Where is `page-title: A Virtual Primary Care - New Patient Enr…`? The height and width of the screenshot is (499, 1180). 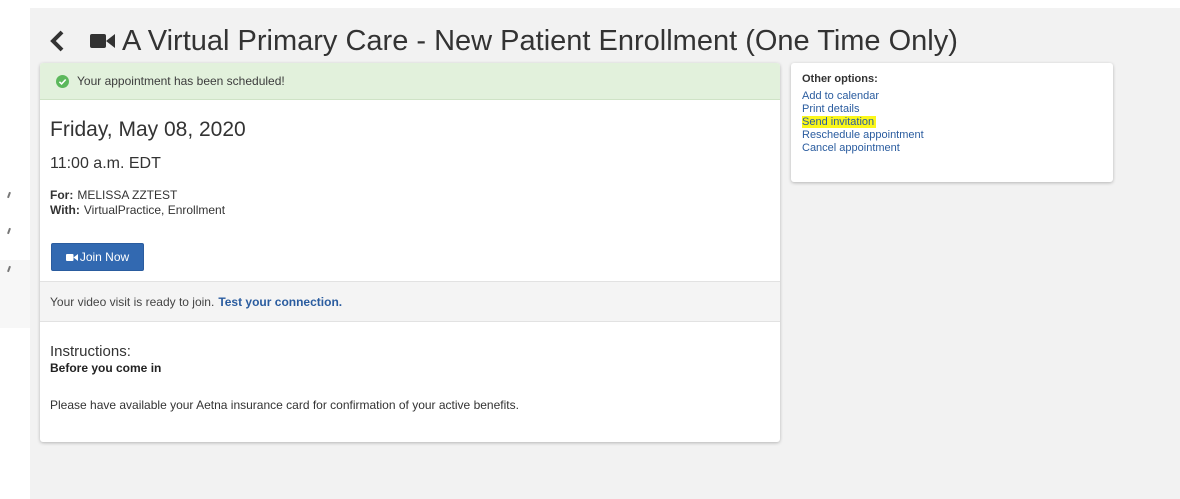 page-title: A Virtual Primary Care - New Patient Enr… is located at coordinates (540, 41).